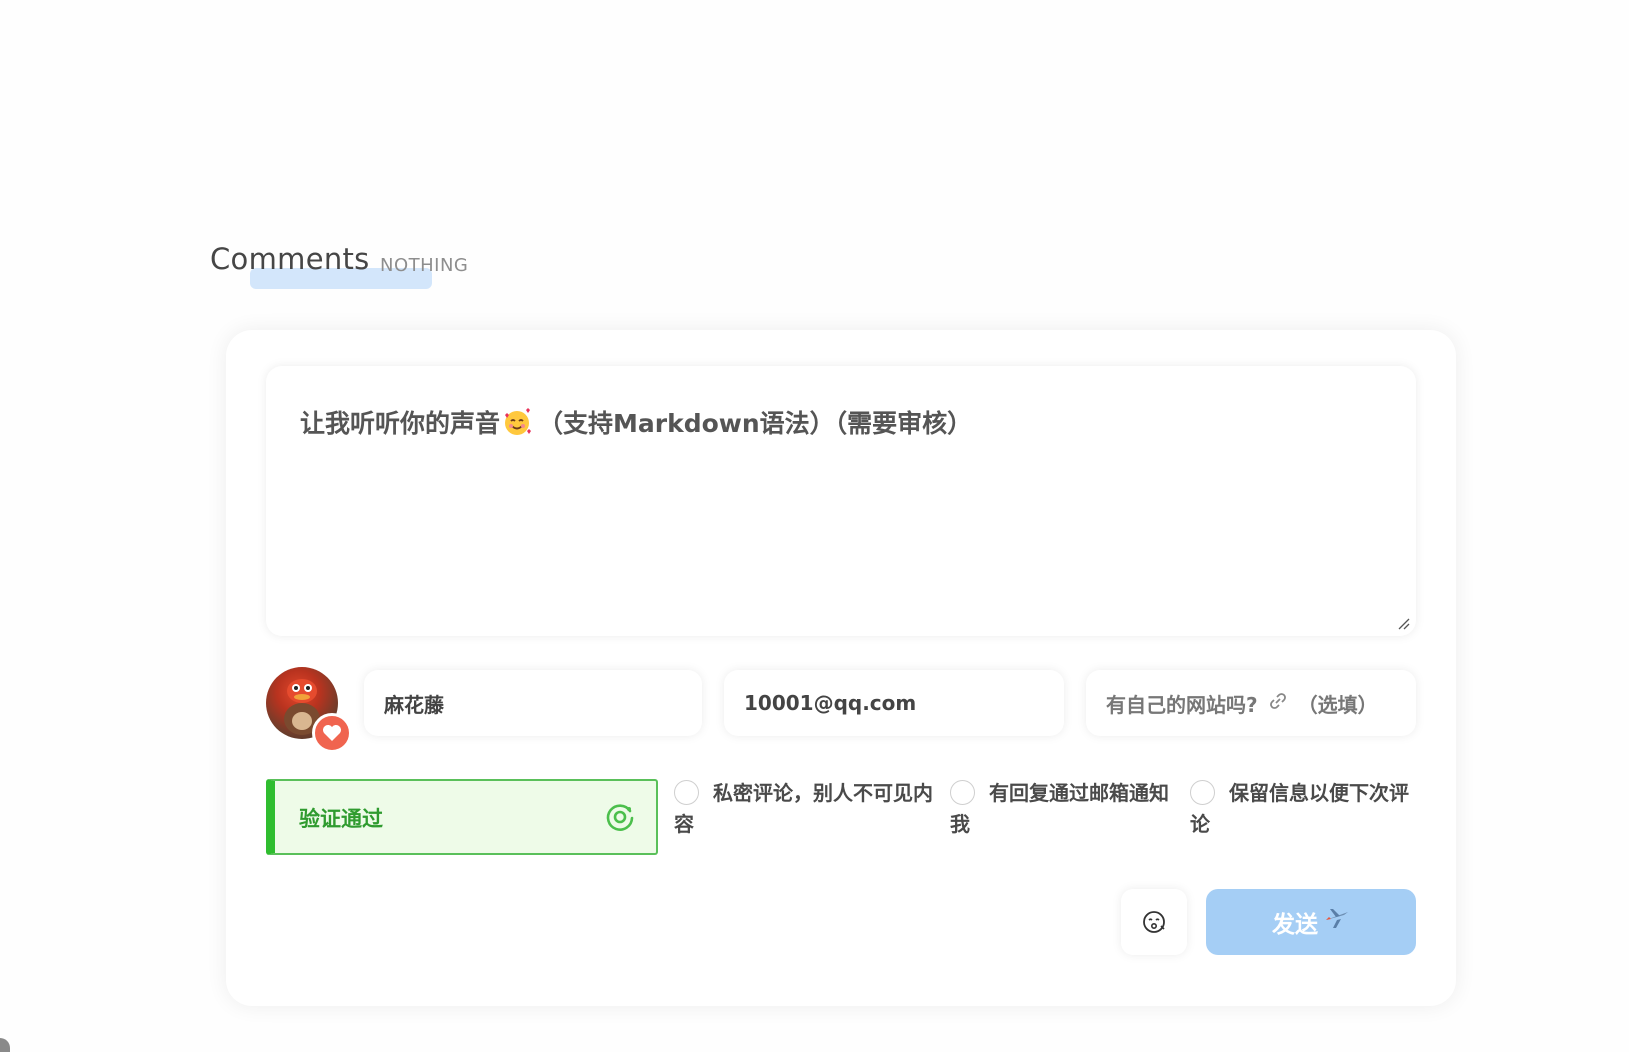 This screenshot has height=1052, width=1629. What do you see at coordinates (462, 817) in the screenshot?
I see `verification-widget: 验证通过` at bounding box center [462, 817].